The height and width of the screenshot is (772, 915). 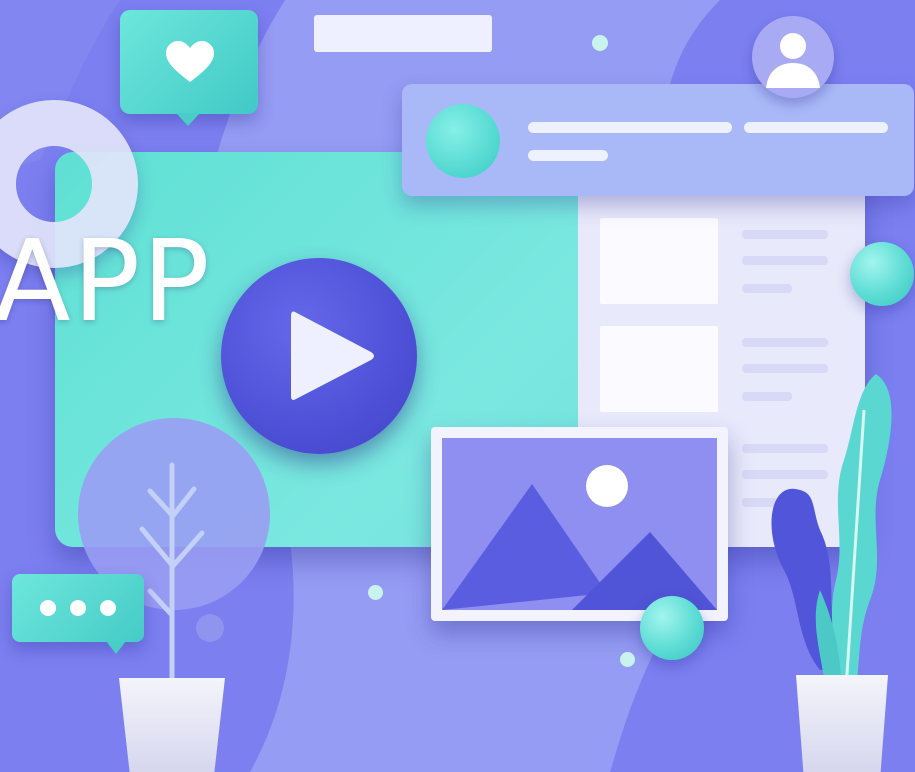 What do you see at coordinates (861, 532) in the screenshot?
I see `plant-leaf-teal` at bounding box center [861, 532].